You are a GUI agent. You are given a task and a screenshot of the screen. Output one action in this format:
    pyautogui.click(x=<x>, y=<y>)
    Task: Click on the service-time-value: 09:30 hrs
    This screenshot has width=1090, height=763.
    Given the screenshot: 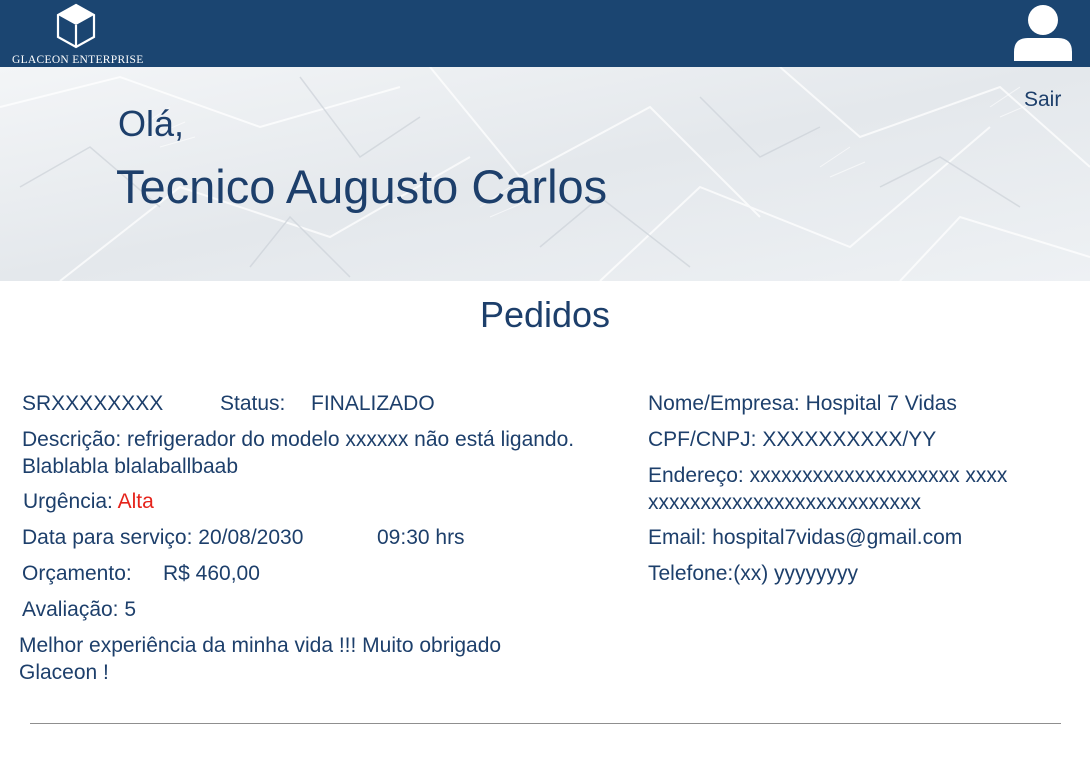 What is the action you would take?
    pyautogui.click(x=421, y=537)
    